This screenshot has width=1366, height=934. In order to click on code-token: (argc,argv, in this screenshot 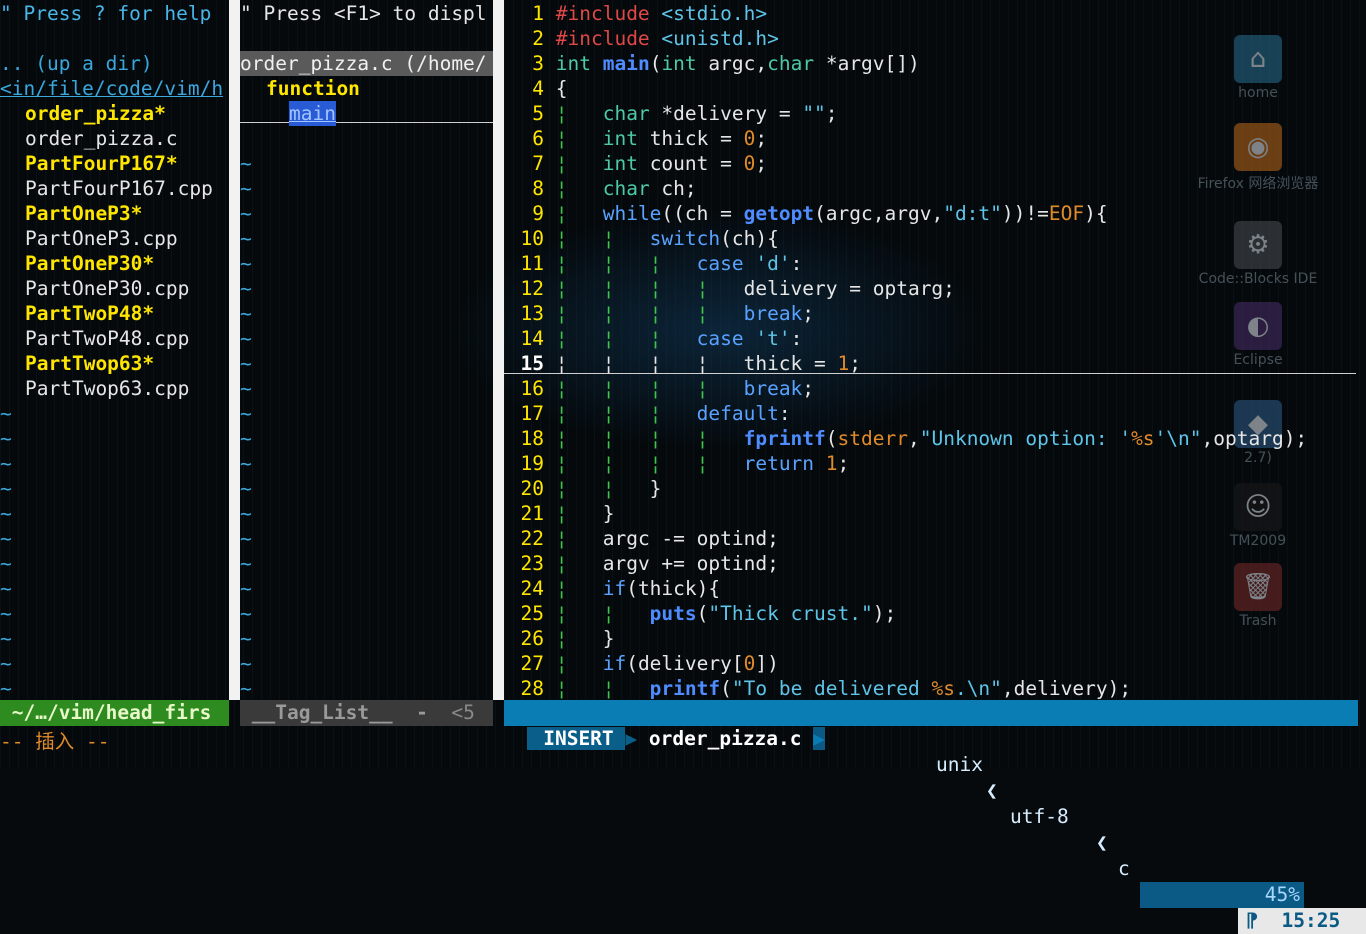, I will do `click(879, 213)`.